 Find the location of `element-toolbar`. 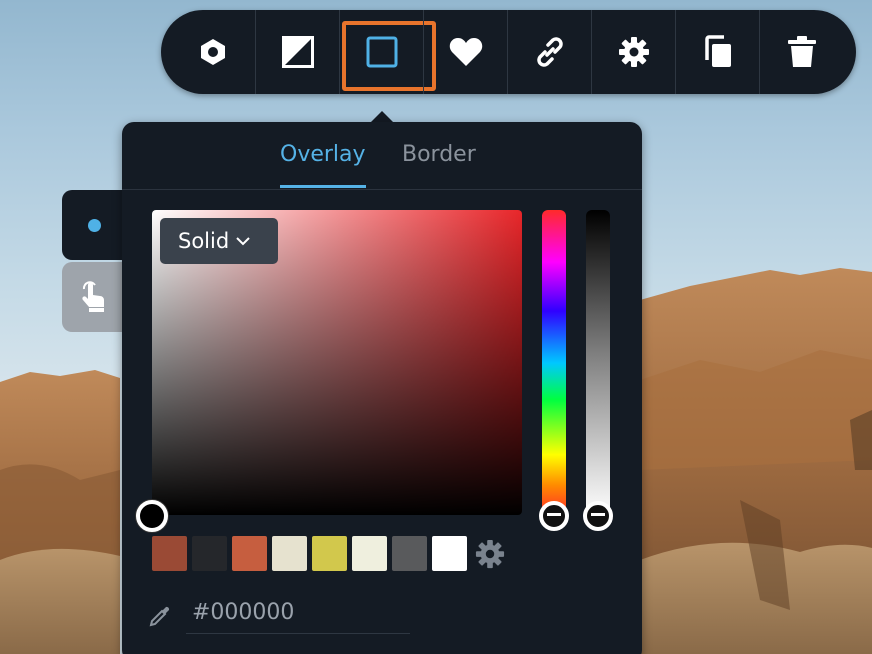

element-toolbar is located at coordinates (508, 52).